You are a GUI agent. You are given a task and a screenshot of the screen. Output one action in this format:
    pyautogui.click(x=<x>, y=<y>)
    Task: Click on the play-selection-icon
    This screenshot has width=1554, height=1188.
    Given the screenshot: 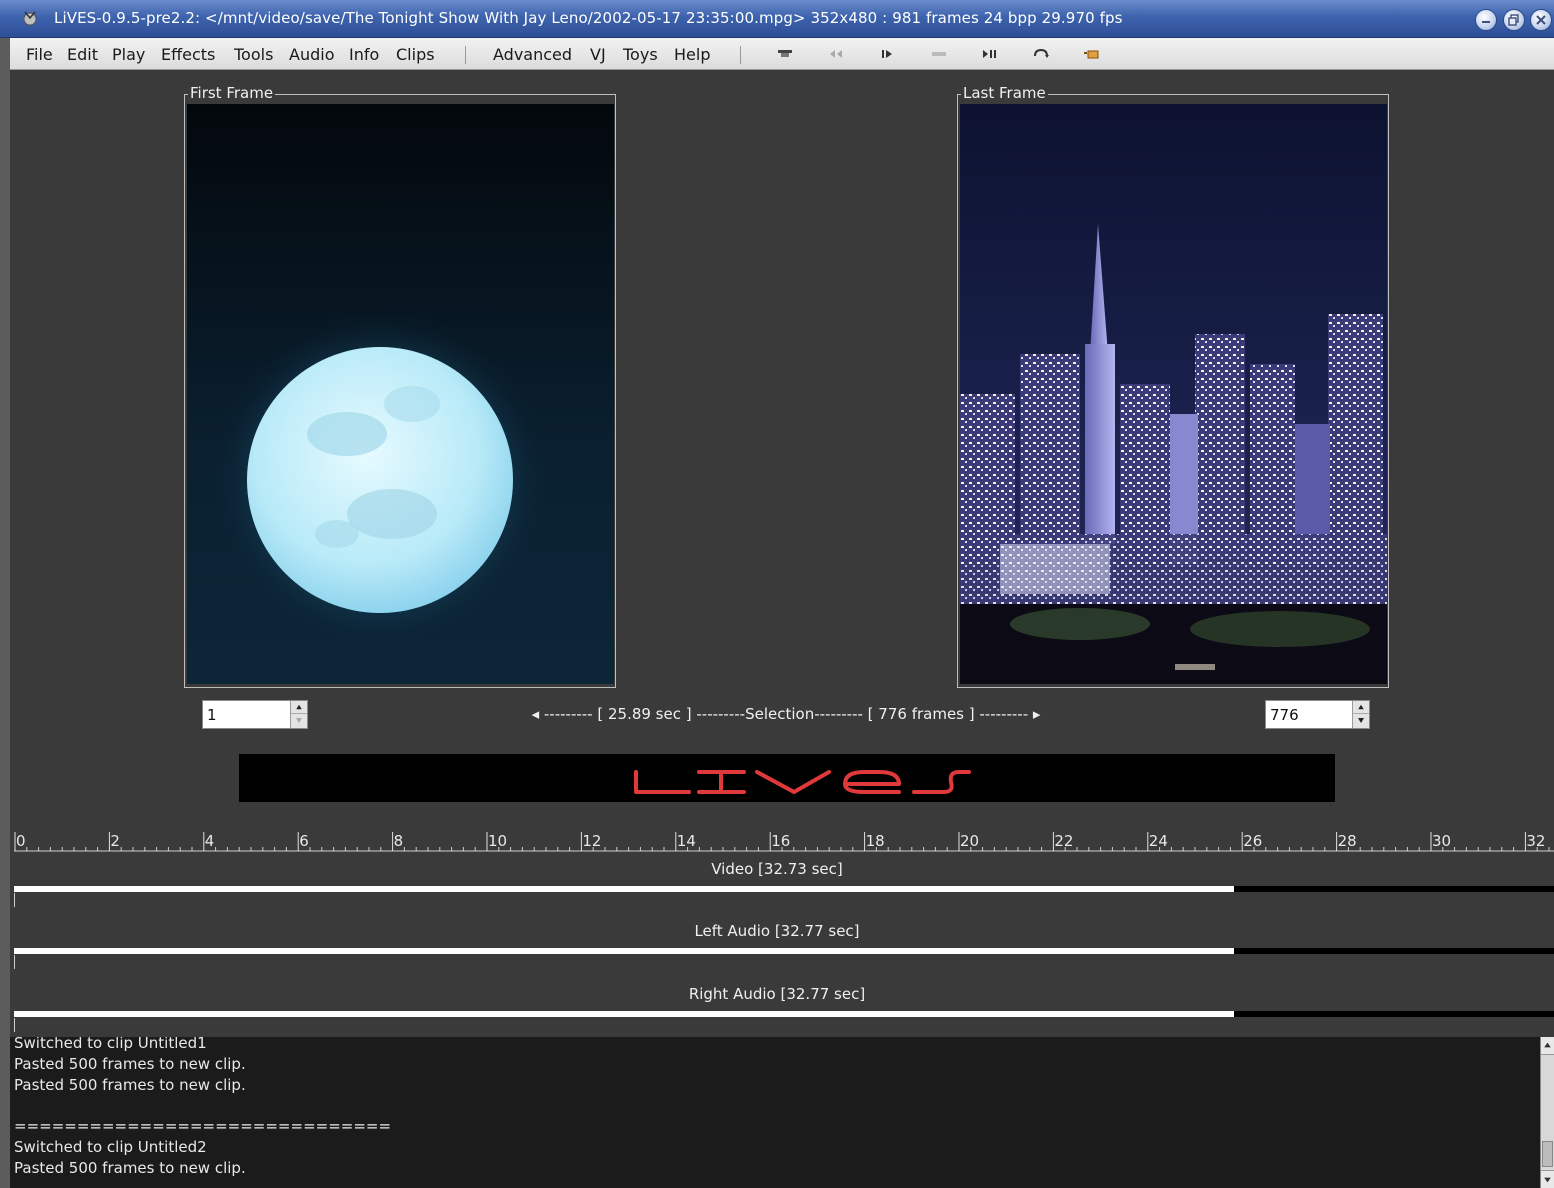 What is the action you would take?
    pyautogui.click(x=939, y=54)
    